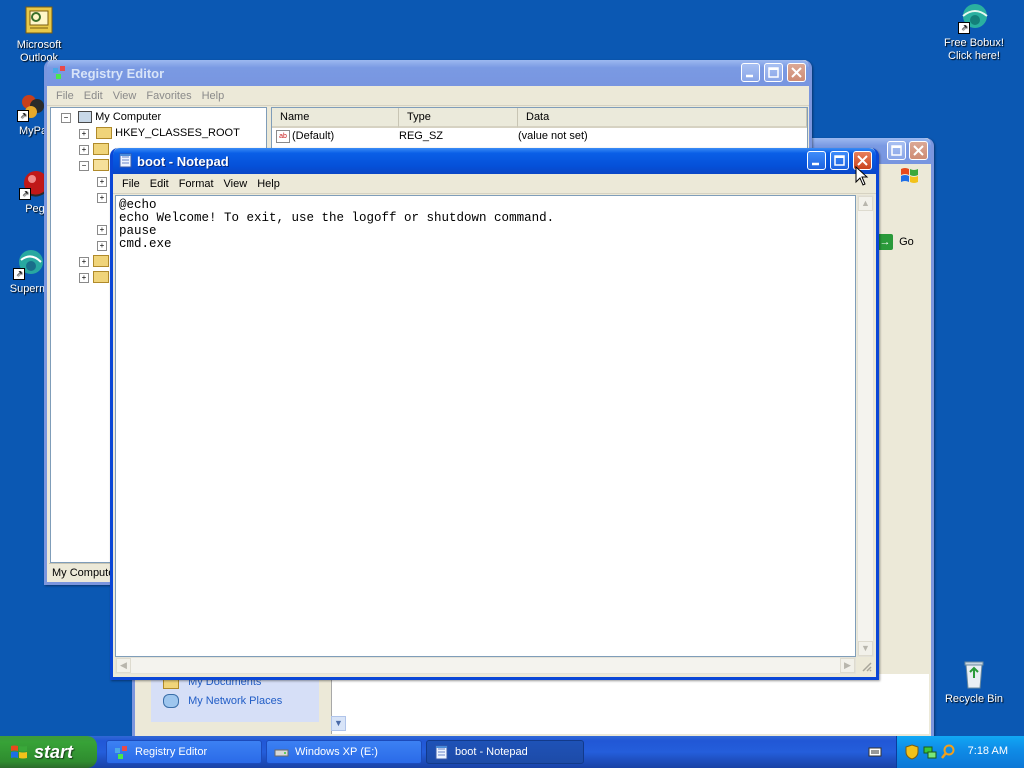 This screenshot has height=768, width=1024. Describe the element at coordinates (865, 203) in the screenshot. I see `scroll-up-button: ▲` at that location.